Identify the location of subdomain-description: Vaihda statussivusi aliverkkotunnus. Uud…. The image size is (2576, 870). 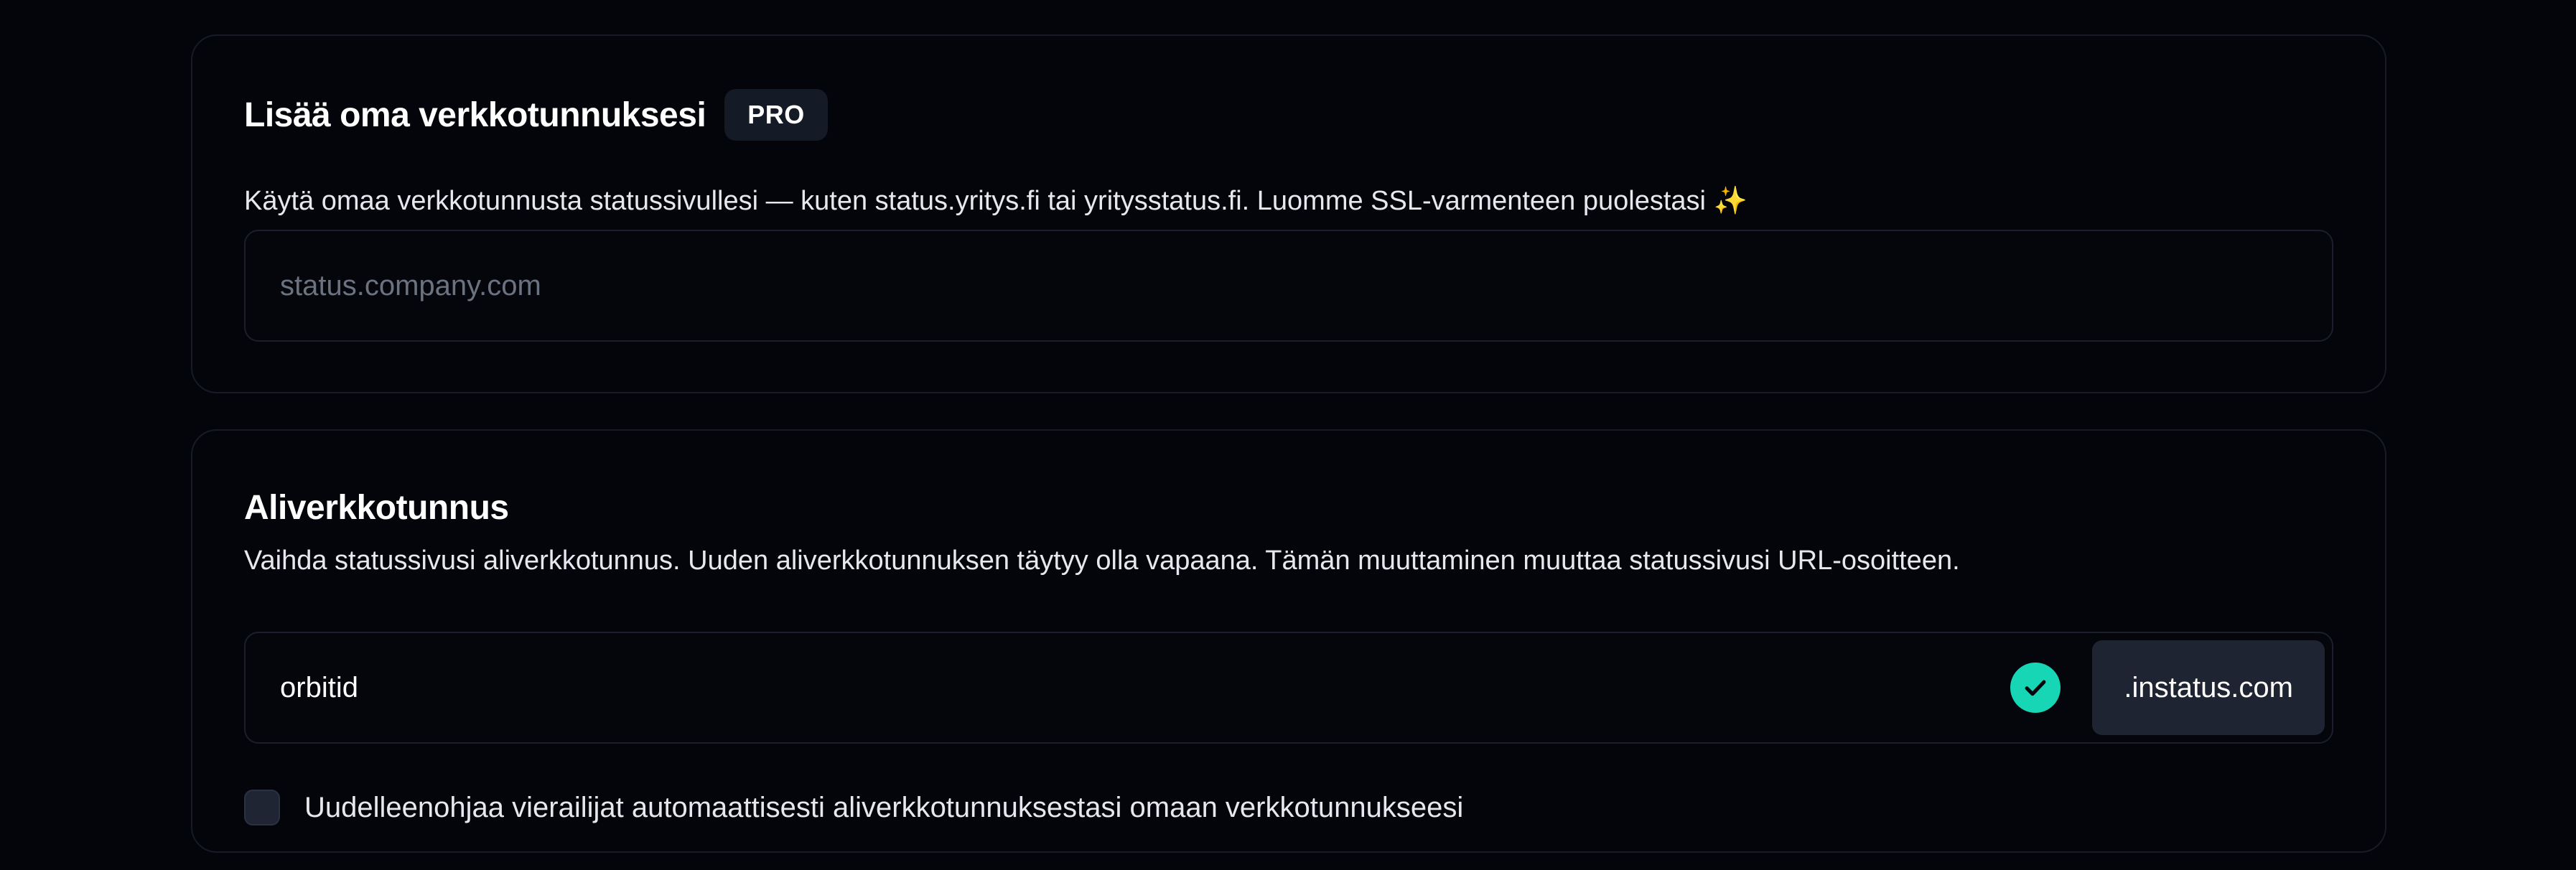
(1102, 561).